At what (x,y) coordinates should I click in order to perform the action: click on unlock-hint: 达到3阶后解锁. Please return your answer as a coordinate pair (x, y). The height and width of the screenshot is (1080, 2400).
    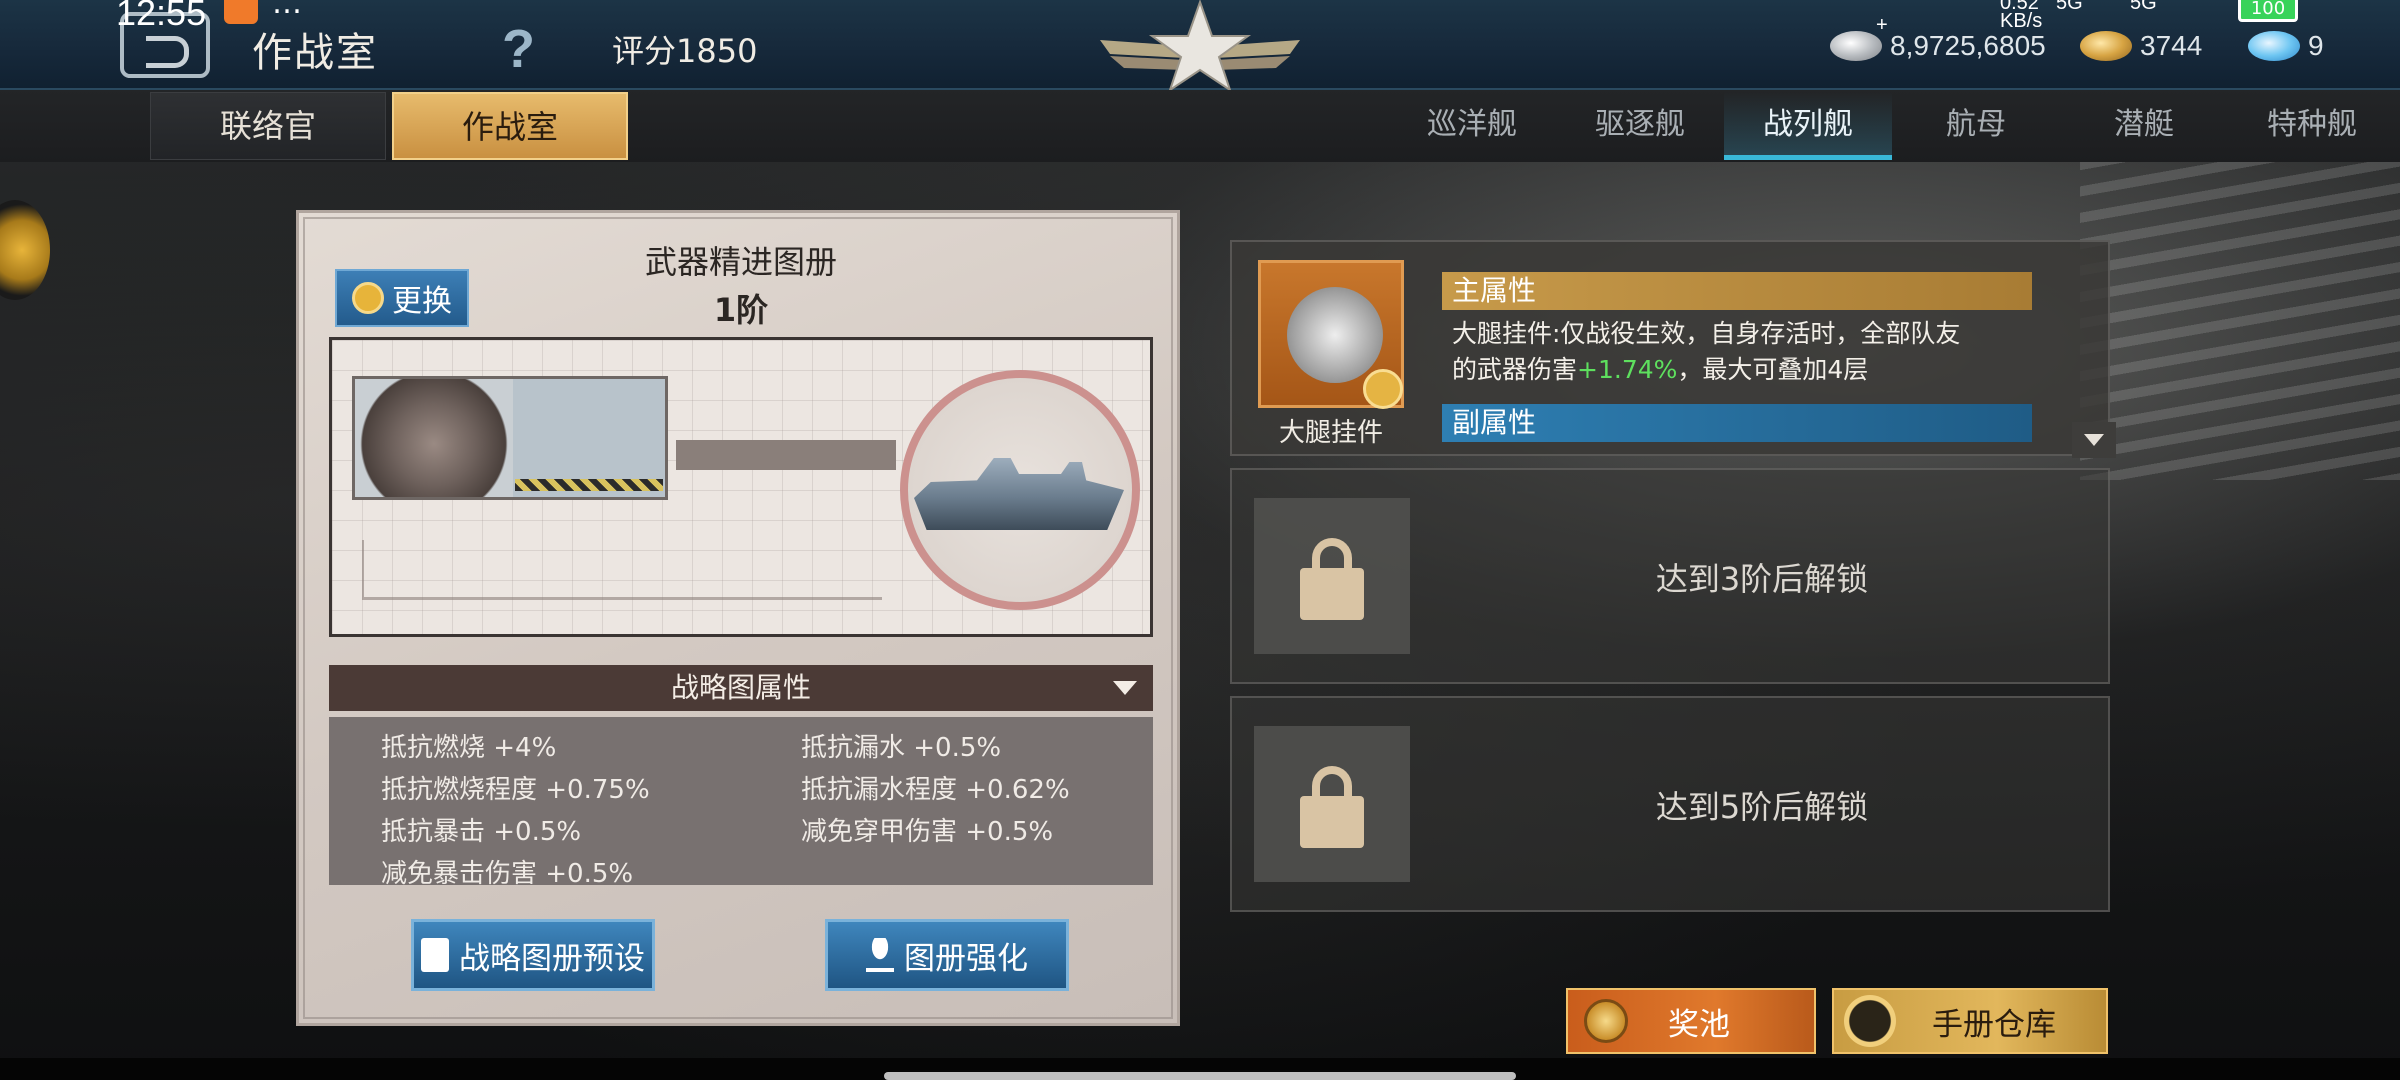
    Looking at the image, I should click on (1762, 579).